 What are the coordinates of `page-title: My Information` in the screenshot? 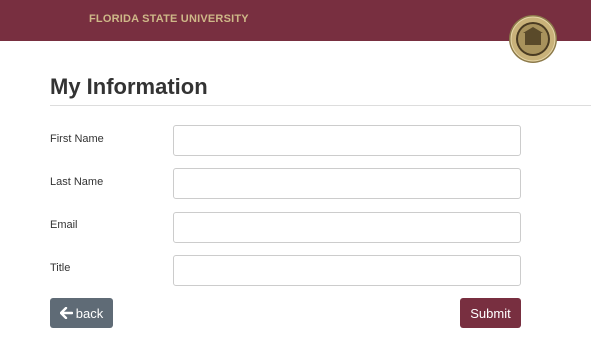 It's located at (129, 86).